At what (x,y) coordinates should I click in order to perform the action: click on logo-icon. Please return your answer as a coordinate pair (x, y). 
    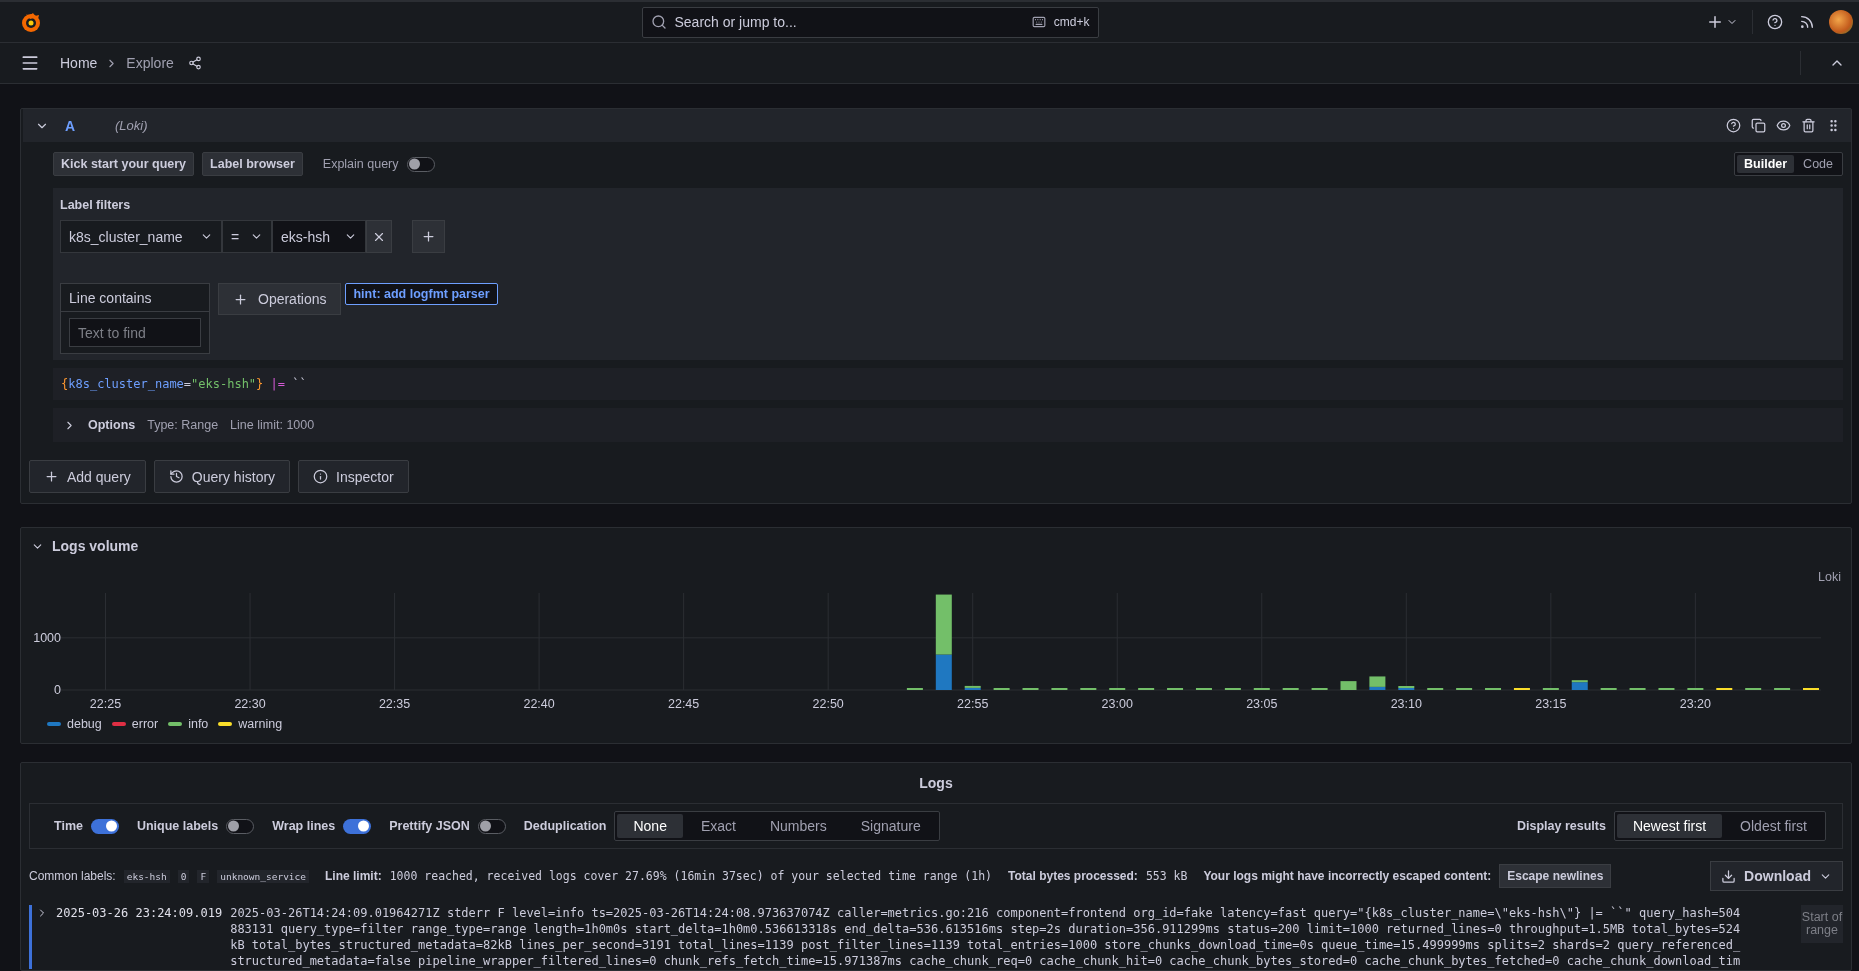
    Looking at the image, I should click on (31, 22).